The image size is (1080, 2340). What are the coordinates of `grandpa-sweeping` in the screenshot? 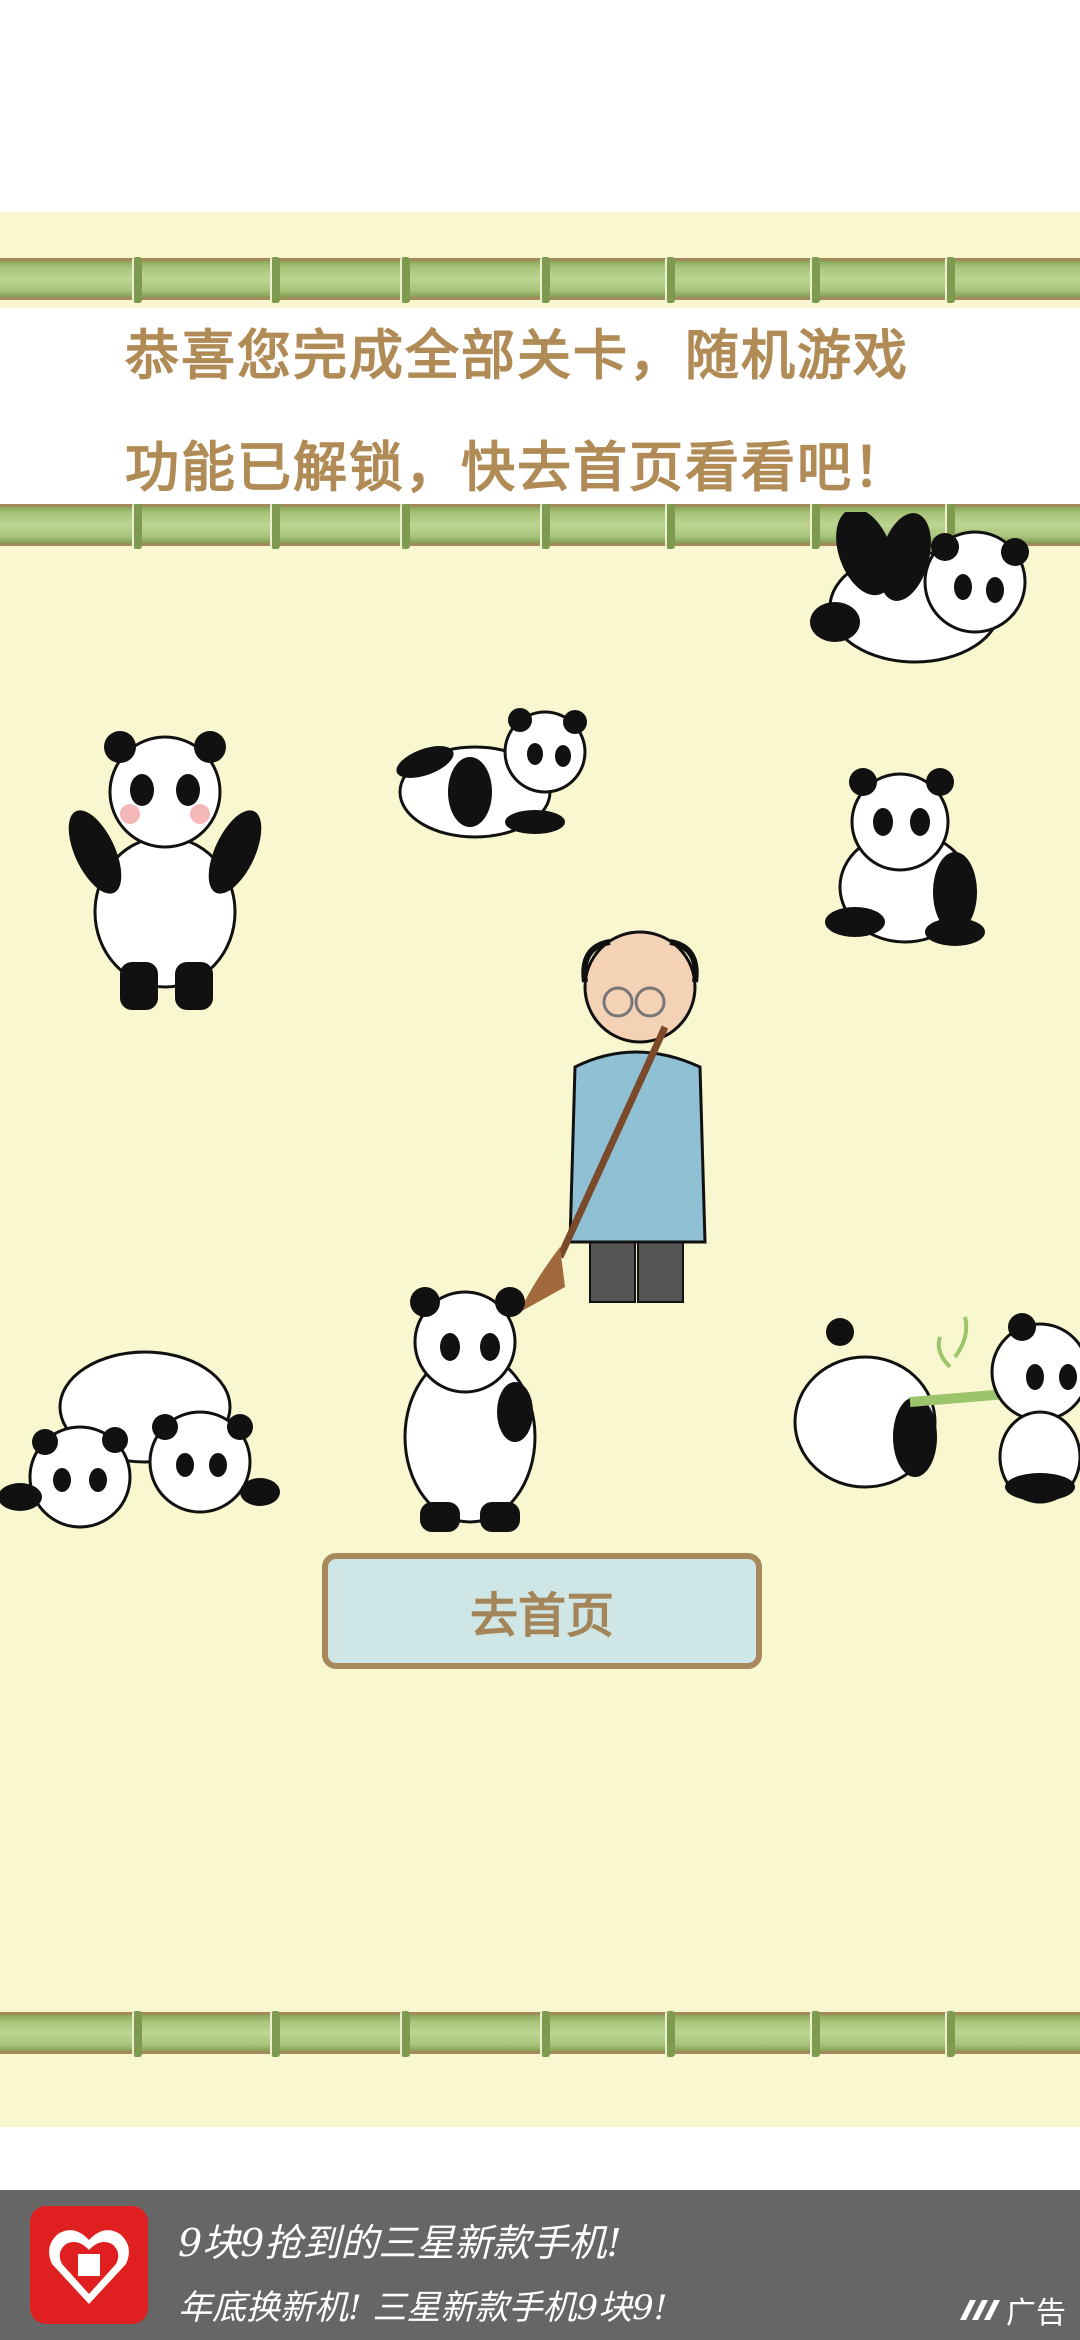 It's located at (613, 1121).